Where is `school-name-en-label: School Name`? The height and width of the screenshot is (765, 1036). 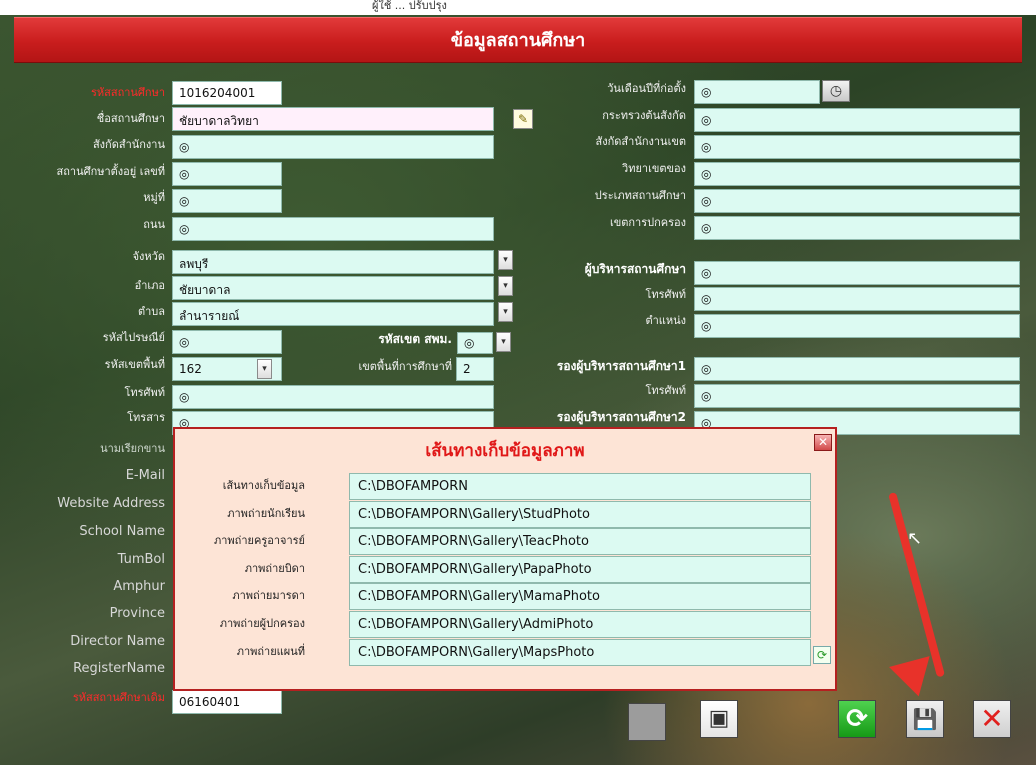 school-name-en-label: School Name is located at coordinates (122, 531).